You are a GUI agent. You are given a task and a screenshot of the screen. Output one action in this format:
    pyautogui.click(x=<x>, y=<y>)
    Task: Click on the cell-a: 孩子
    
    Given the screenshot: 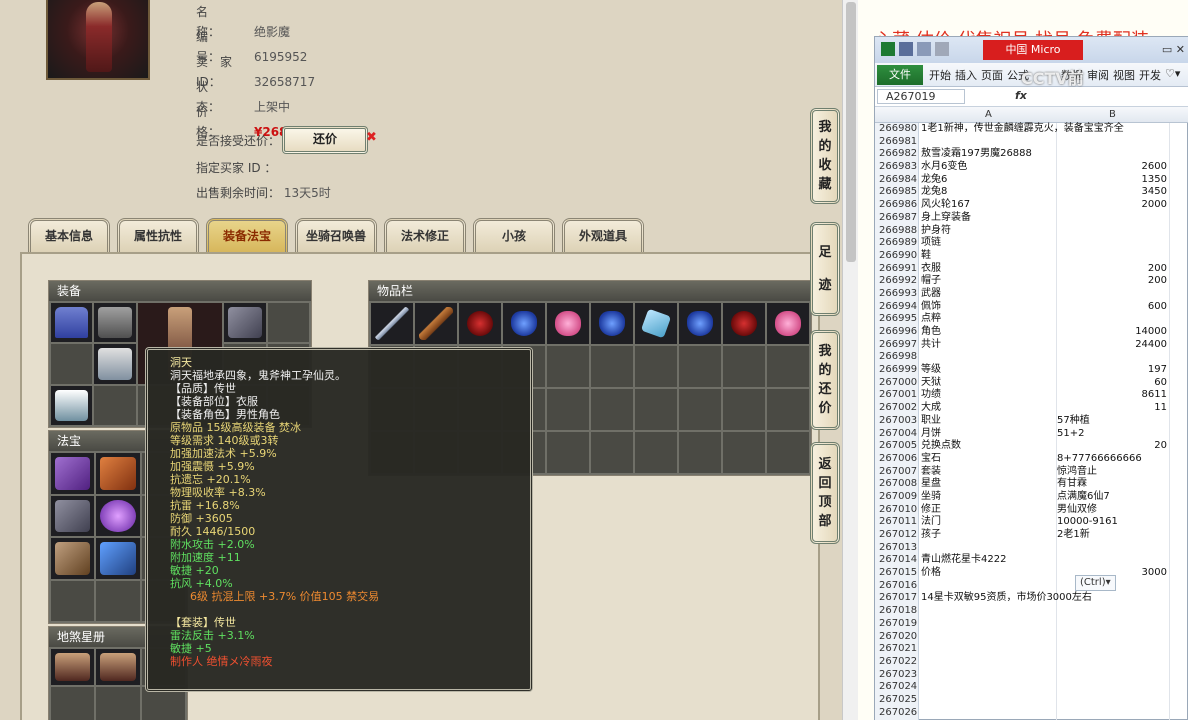 What is the action you would take?
    pyautogui.click(x=988, y=535)
    